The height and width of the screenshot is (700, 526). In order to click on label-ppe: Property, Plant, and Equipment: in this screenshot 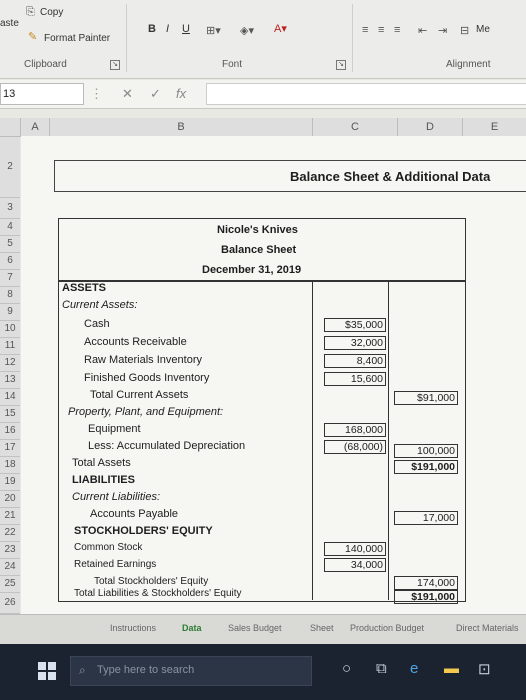, I will do `click(146, 412)`.